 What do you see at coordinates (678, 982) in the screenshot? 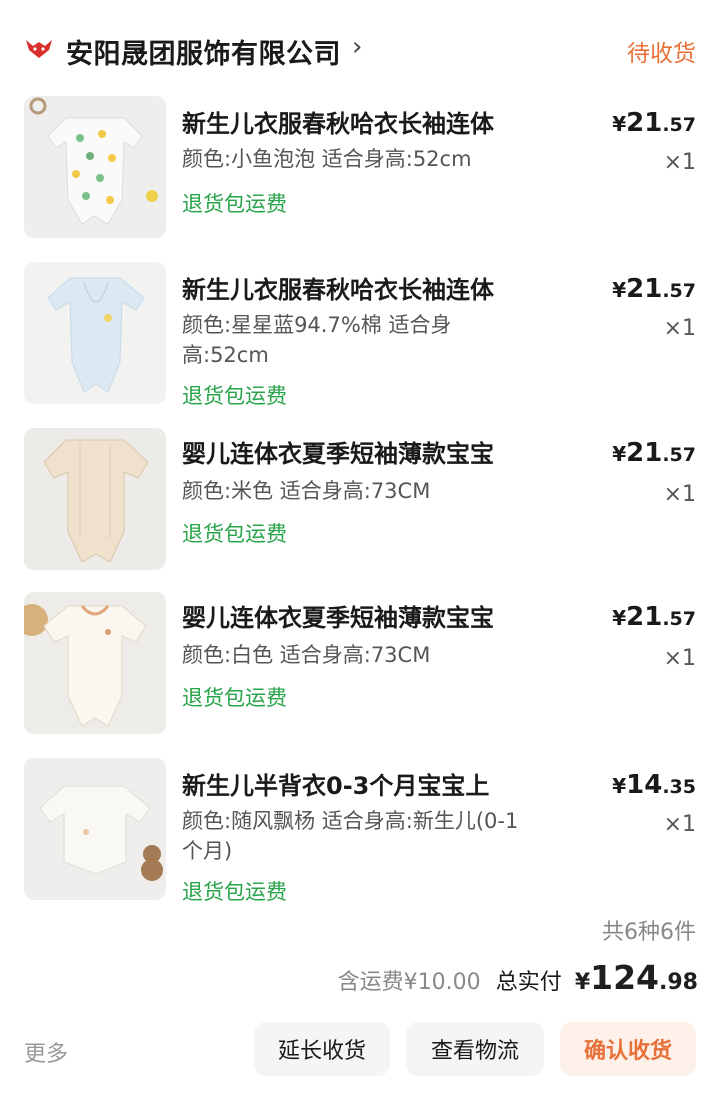
I see `total-amount-dec: .98` at bounding box center [678, 982].